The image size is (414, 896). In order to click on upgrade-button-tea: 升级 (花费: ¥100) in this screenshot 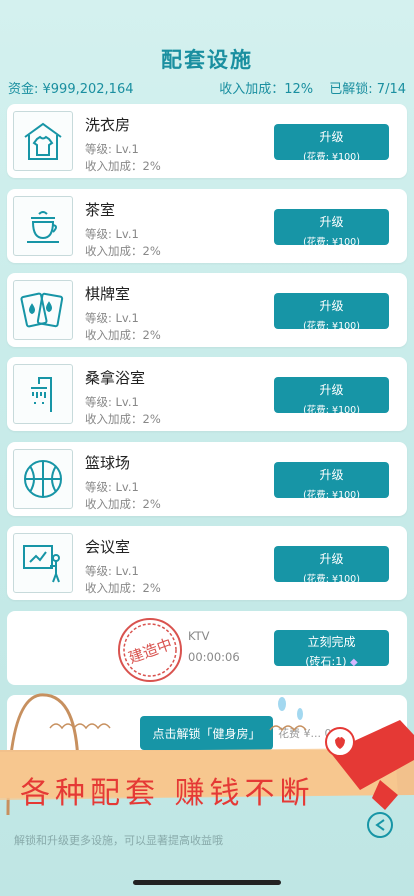, I will do `click(331, 228)`.